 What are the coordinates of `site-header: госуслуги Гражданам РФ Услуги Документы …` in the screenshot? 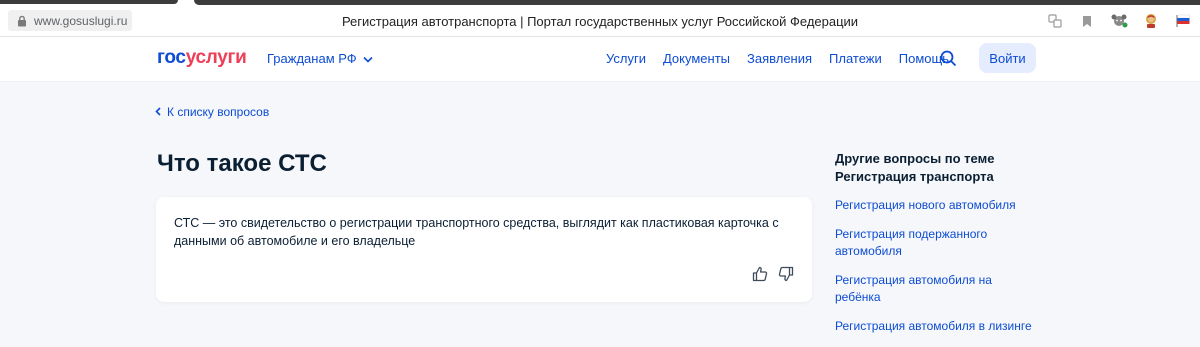 It's located at (600, 59).